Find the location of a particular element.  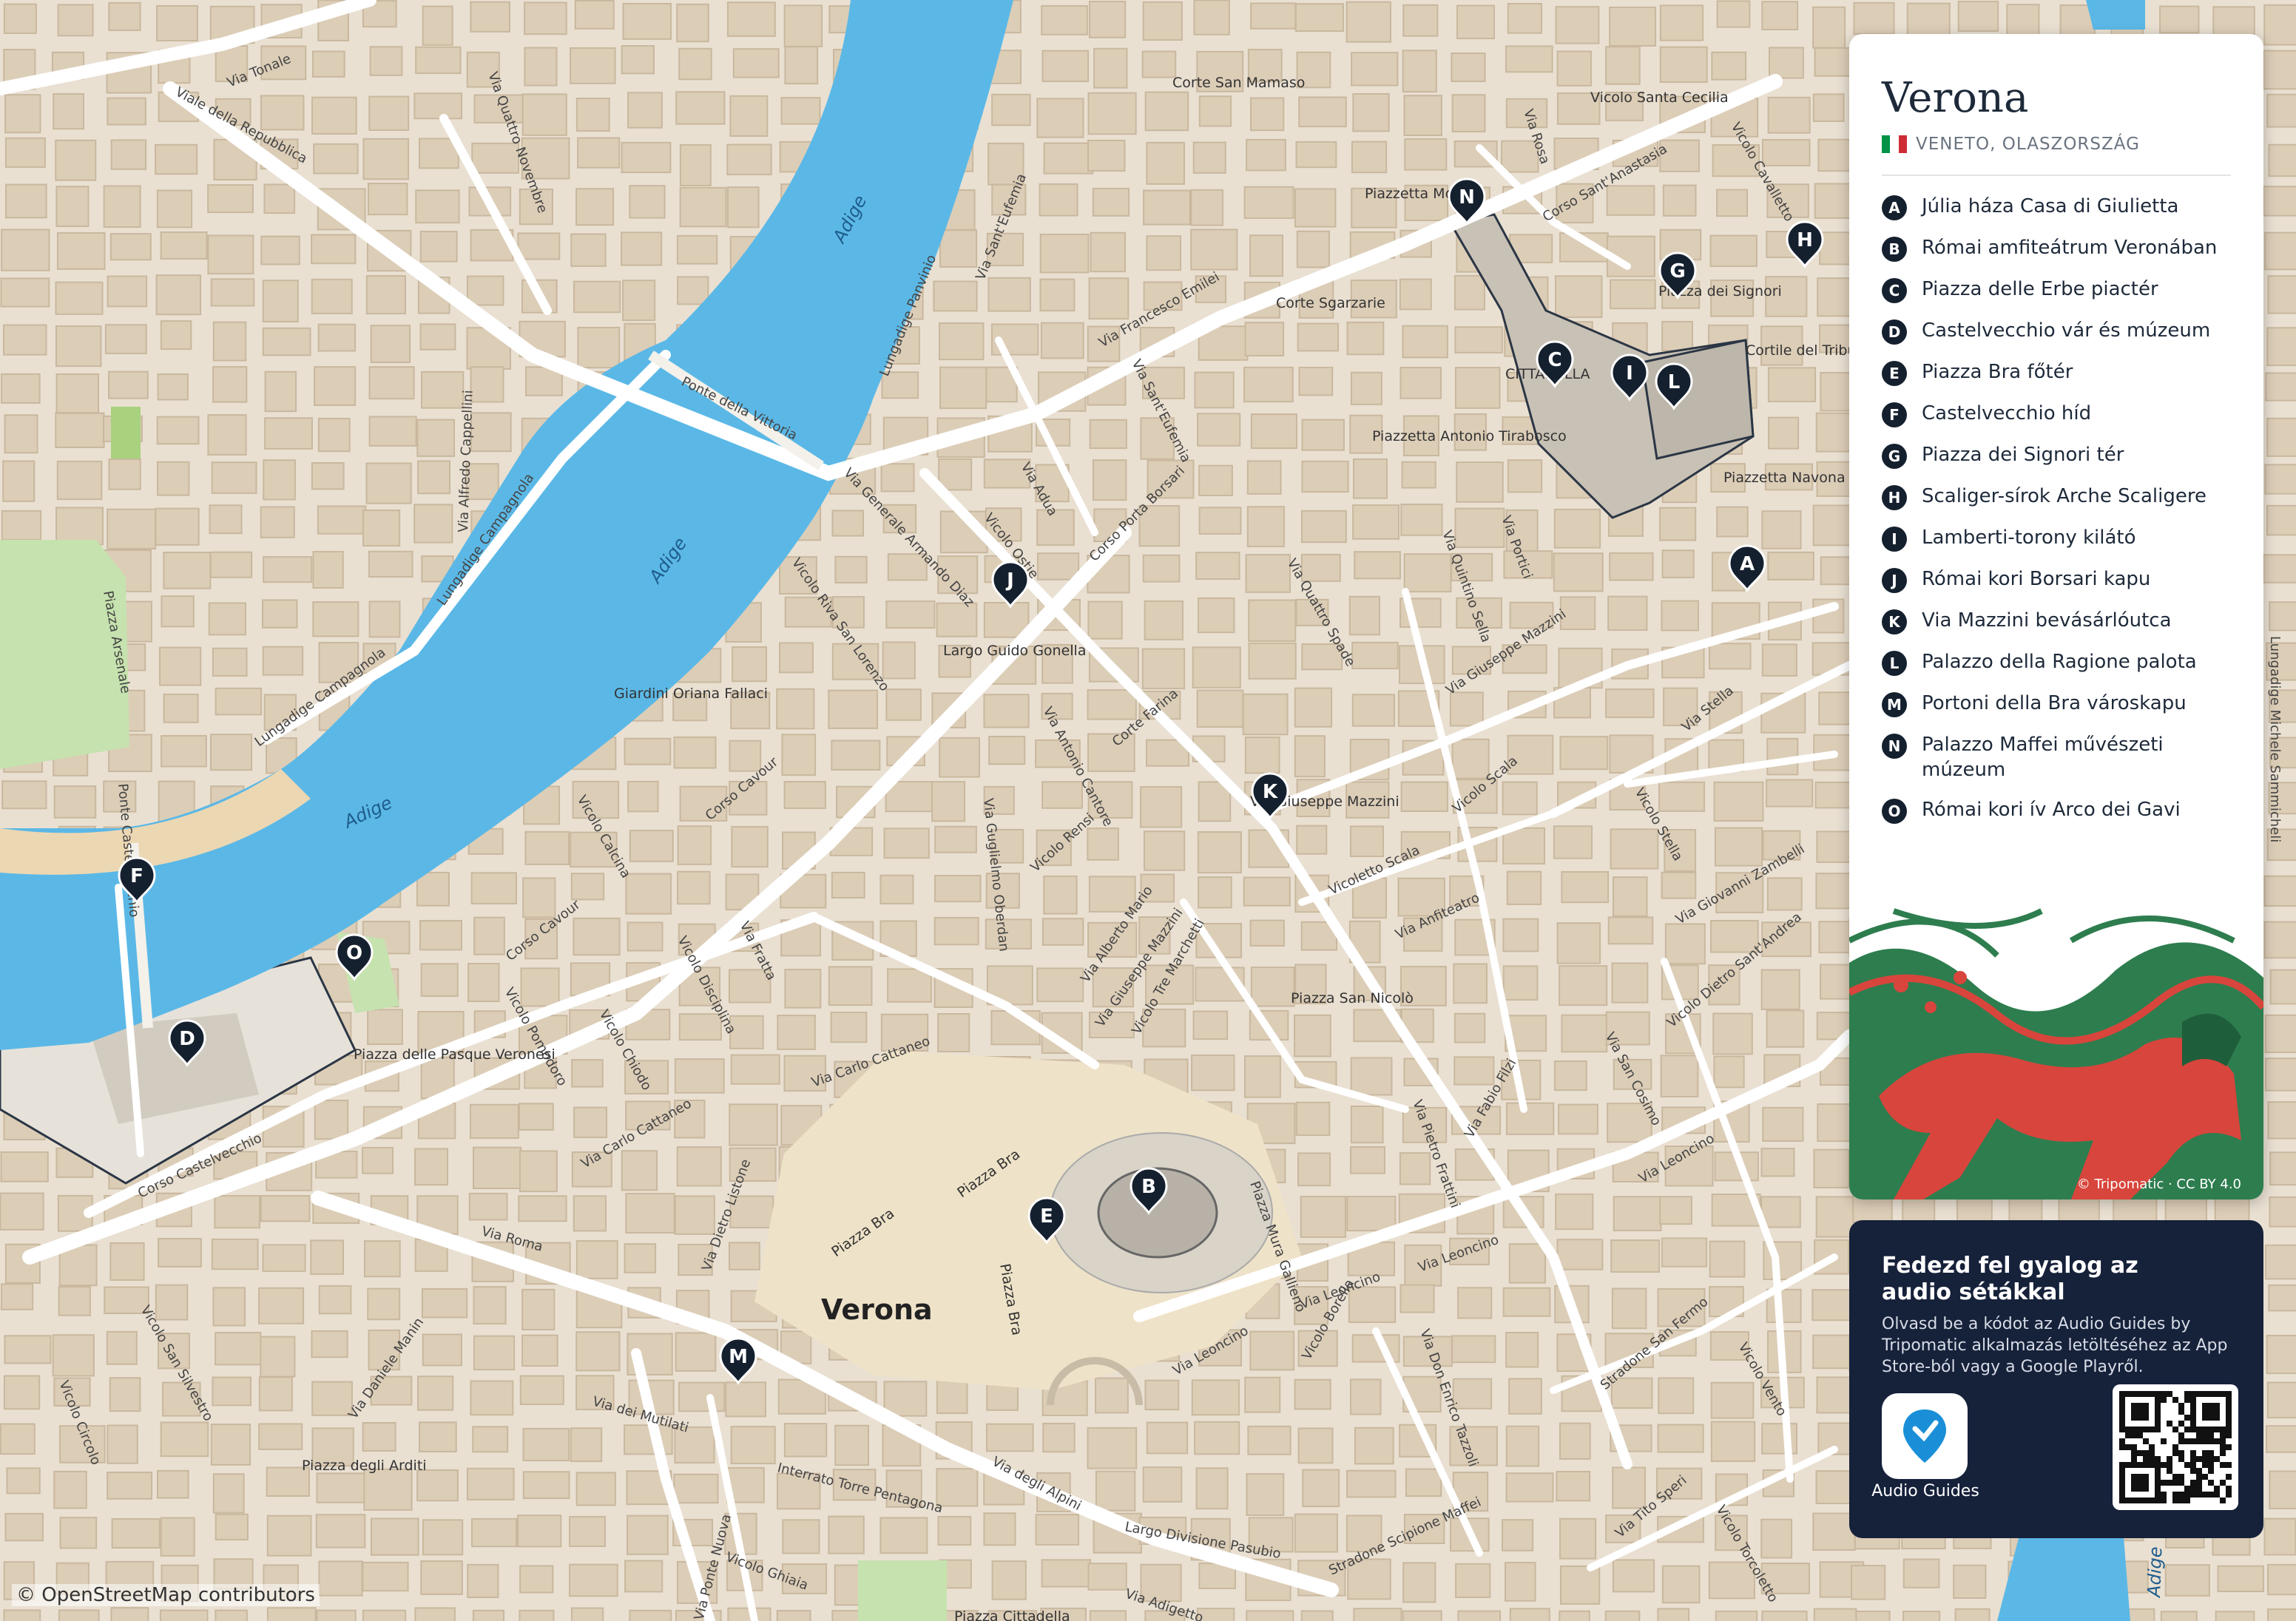

location-pin-icon is located at coordinates (1924, 1437).